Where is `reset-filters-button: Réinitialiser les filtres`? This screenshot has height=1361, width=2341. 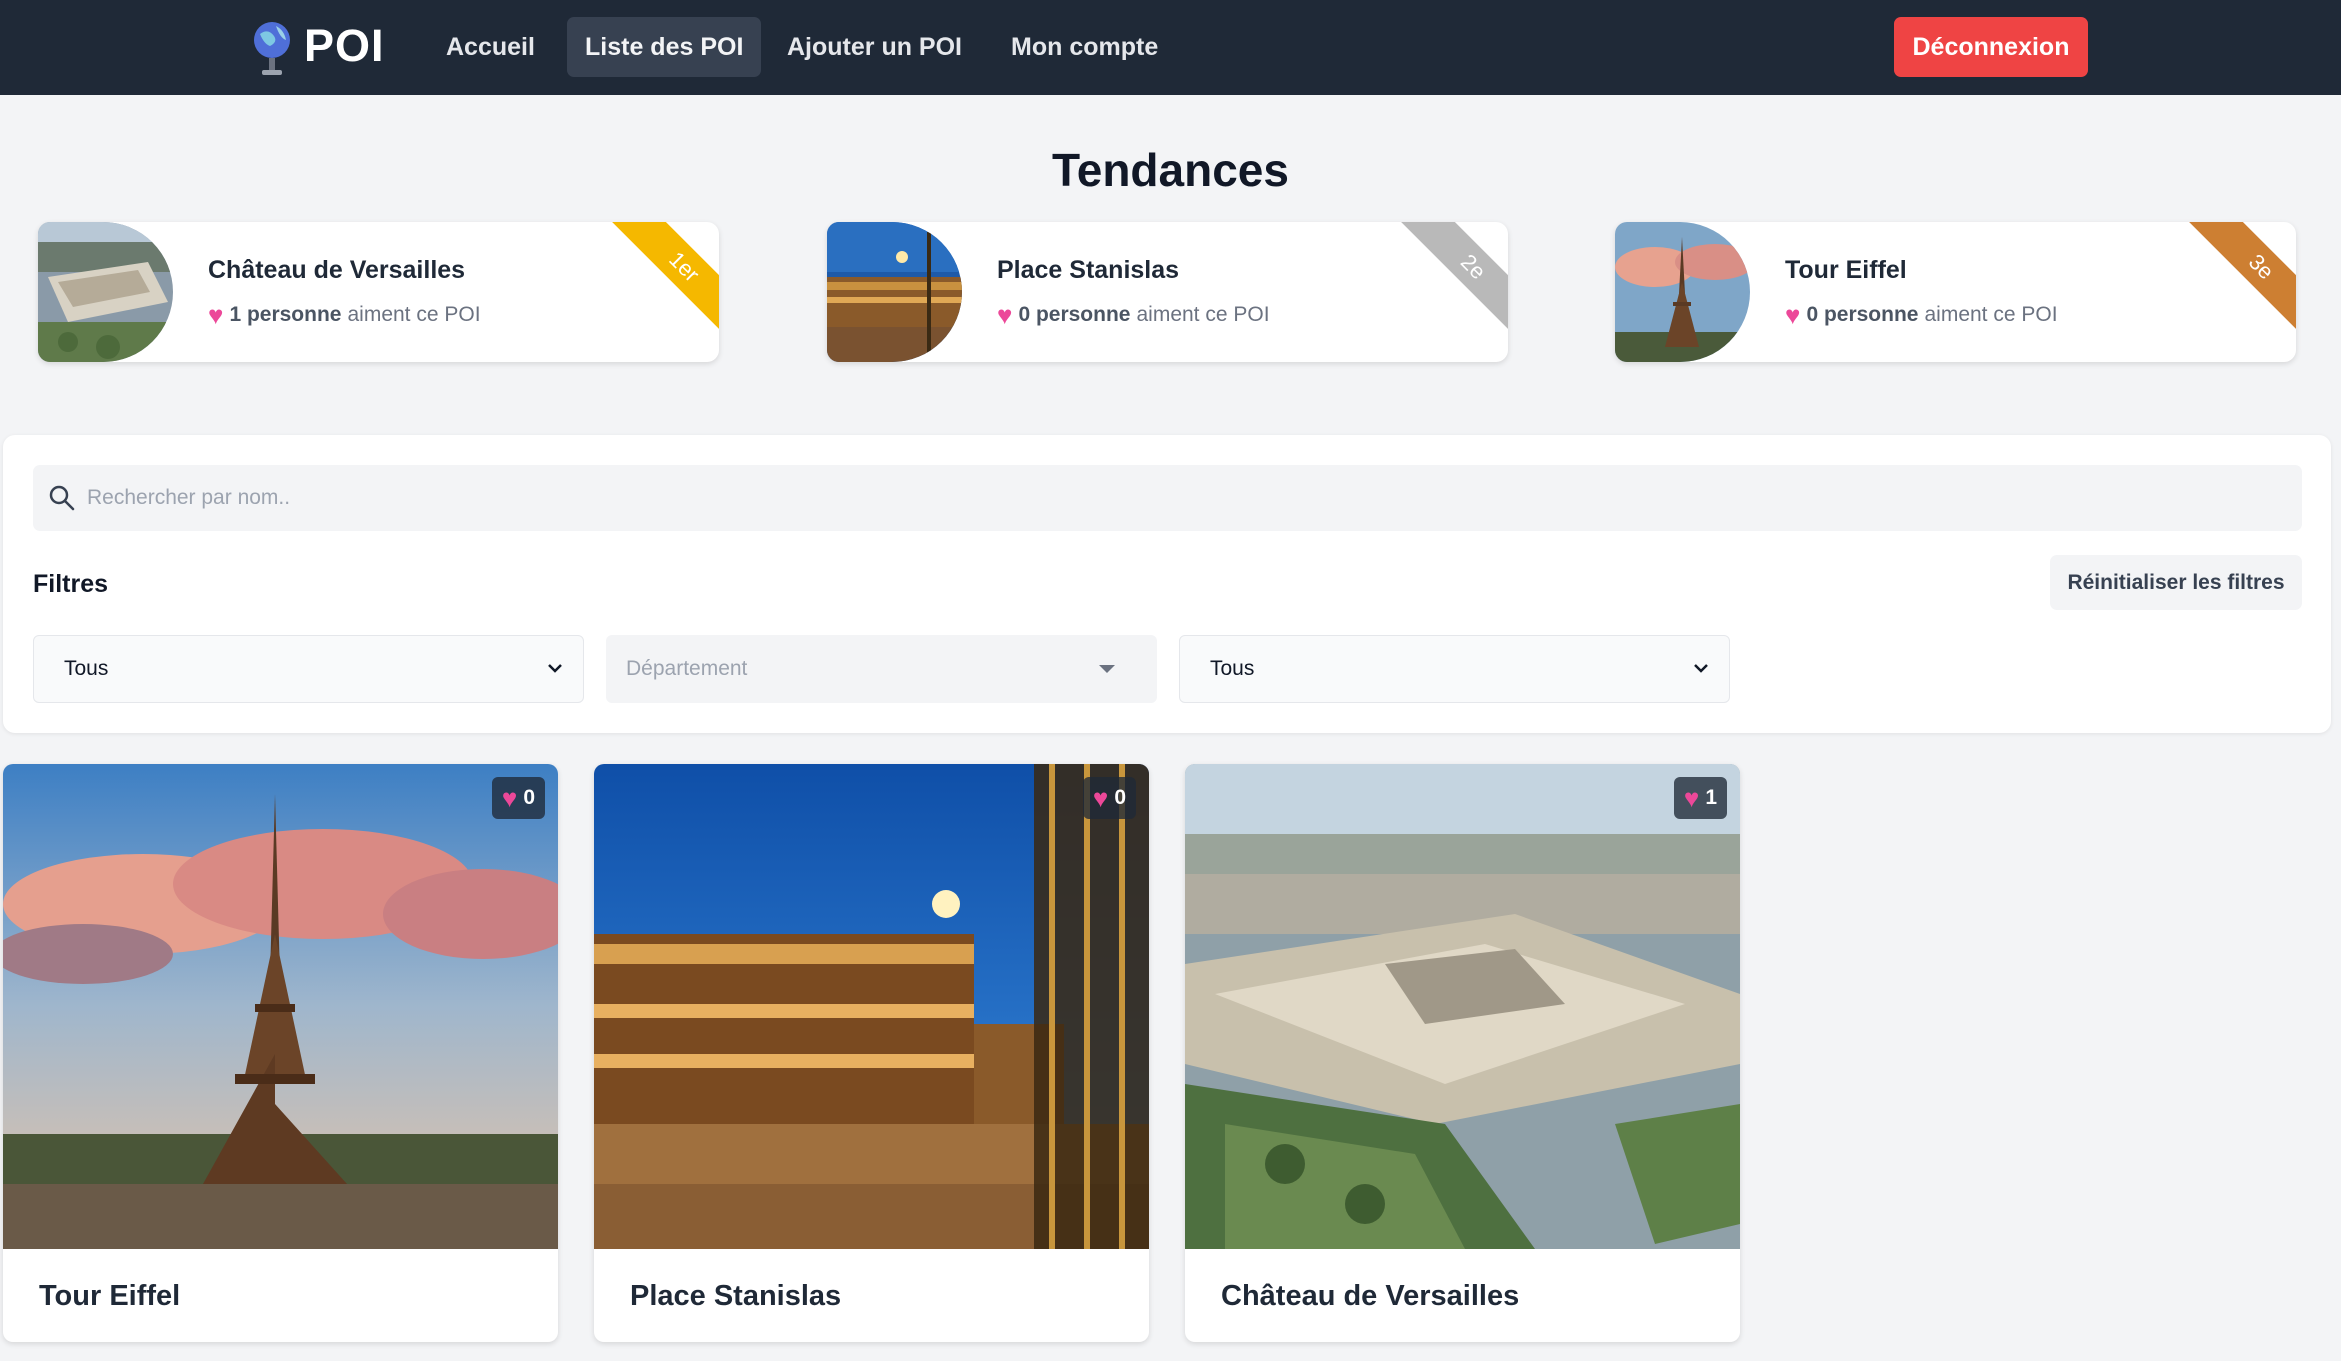
reset-filters-button: Réinitialiser les filtres is located at coordinates (2176, 582).